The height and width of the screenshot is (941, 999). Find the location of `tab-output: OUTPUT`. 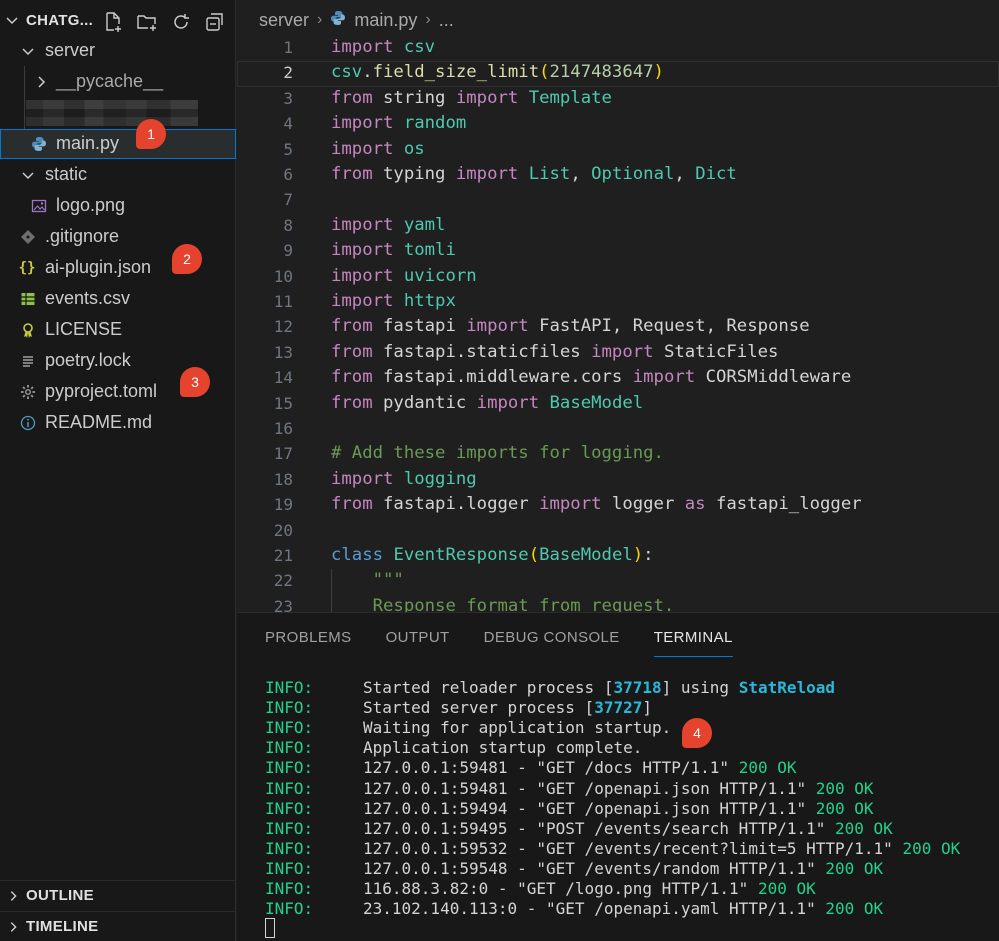

tab-output: OUTPUT is located at coordinates (418, 643).